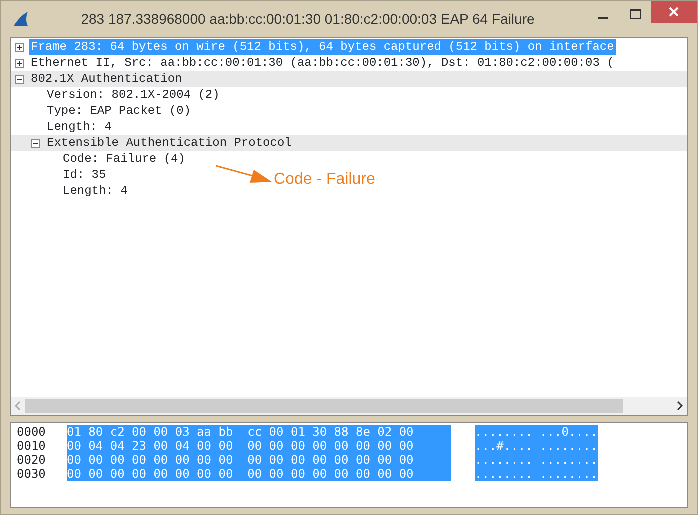 The height and width of the screenshot is (515, 698). I want to click on annotation-label: Code - Failure, so click(325, 180).